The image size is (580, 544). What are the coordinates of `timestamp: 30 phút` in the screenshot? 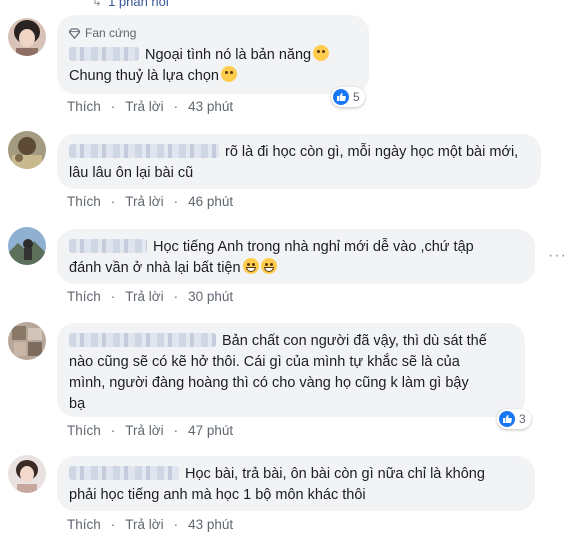 It's located at (210, 296).